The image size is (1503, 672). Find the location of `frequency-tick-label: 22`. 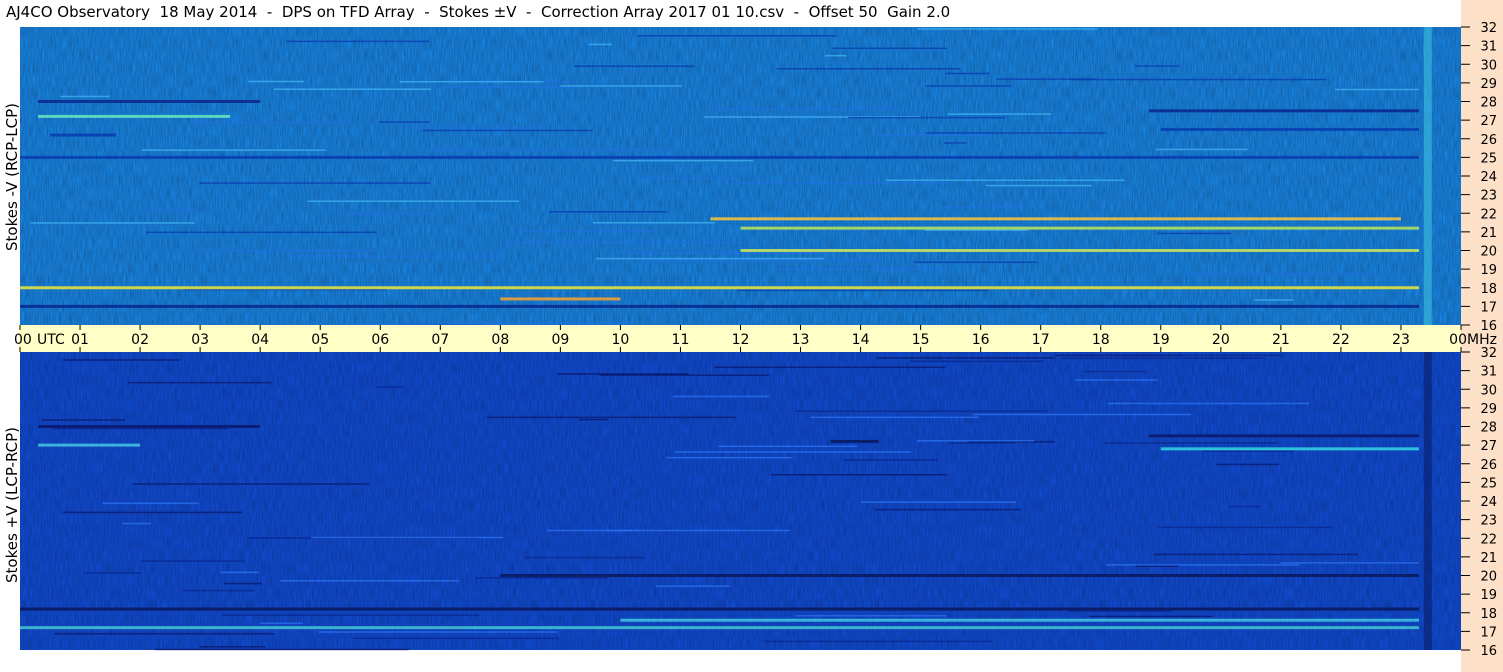

frequency-tick-label: 22 is located at coordinates (1488, 214).